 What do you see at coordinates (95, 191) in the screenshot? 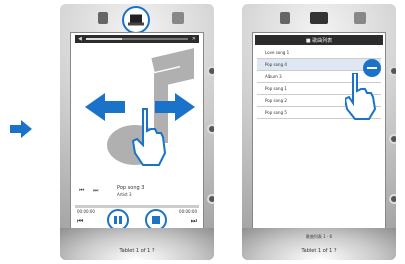
I see `skip-icon: ⏭` at bounding box center [95, 191].